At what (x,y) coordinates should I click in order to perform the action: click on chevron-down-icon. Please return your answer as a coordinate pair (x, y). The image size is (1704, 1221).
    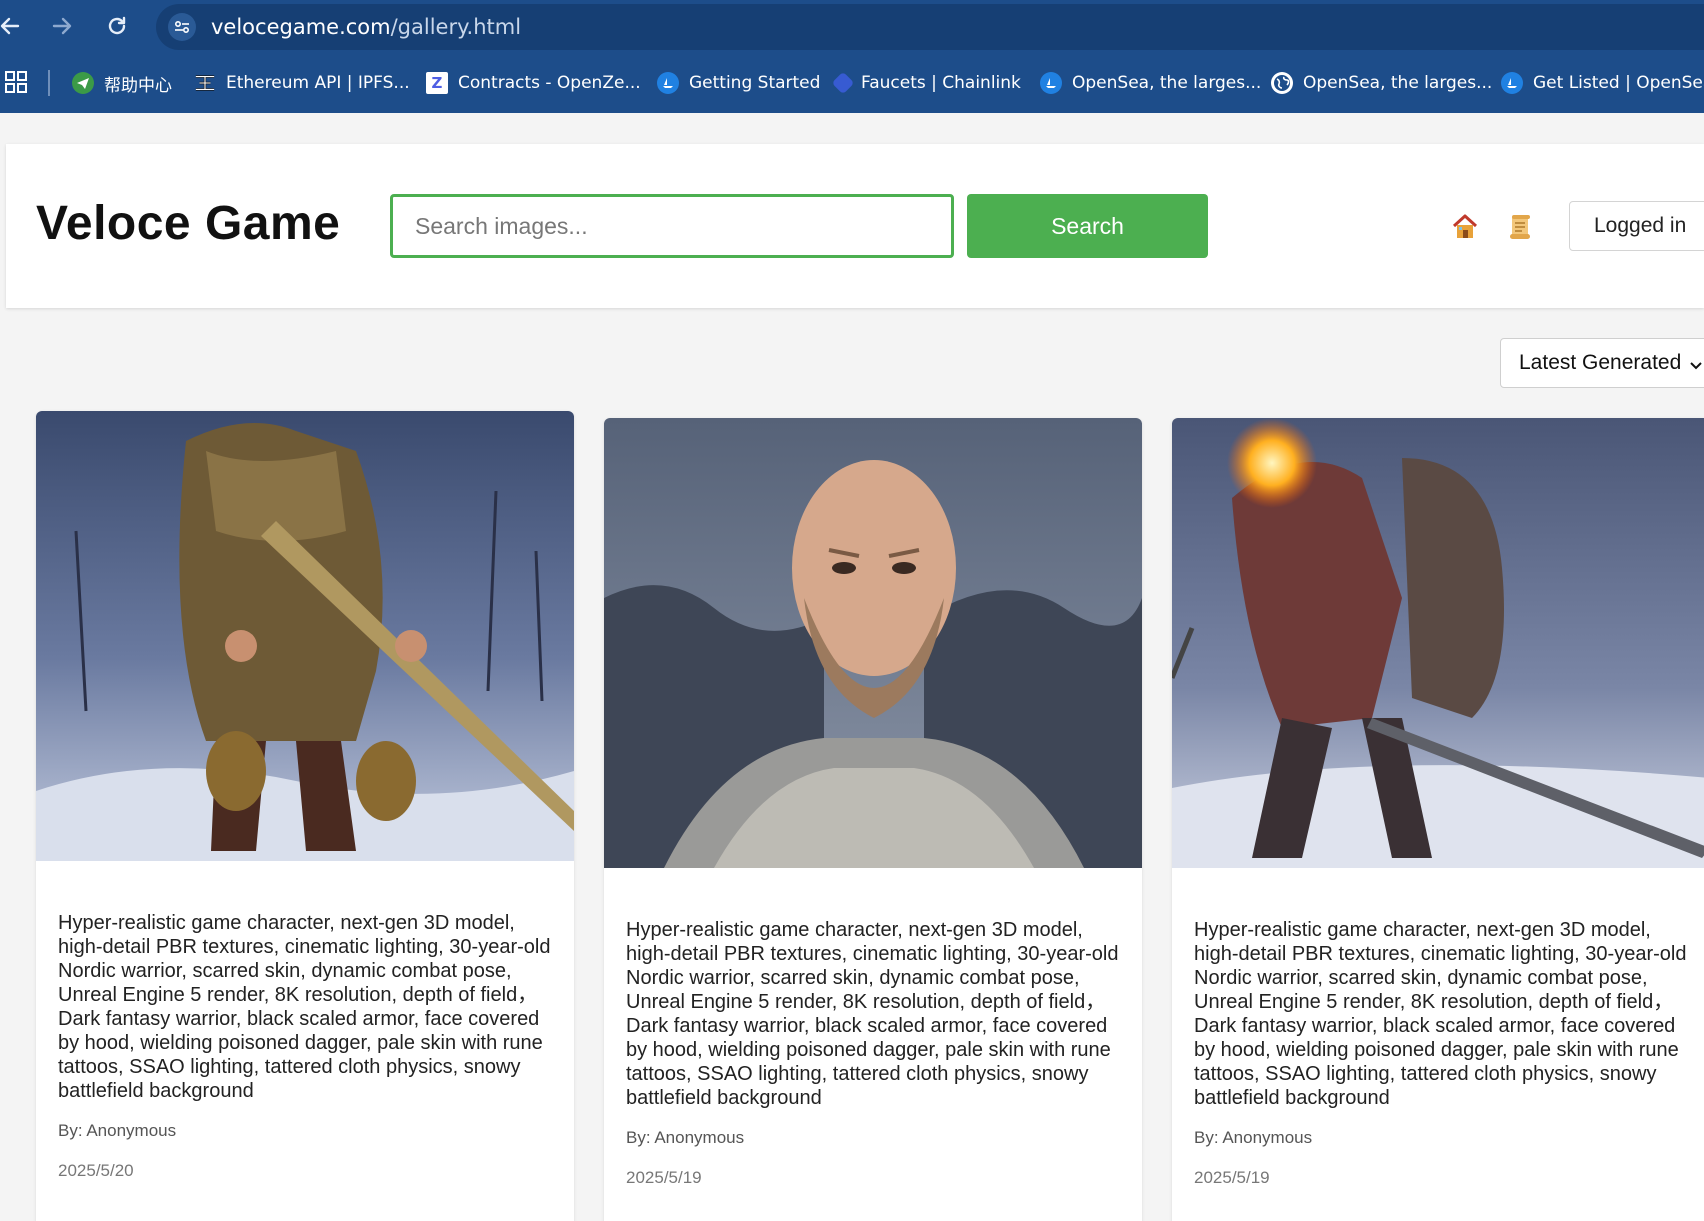
    Looking at the image, I should click on (1696, 362).